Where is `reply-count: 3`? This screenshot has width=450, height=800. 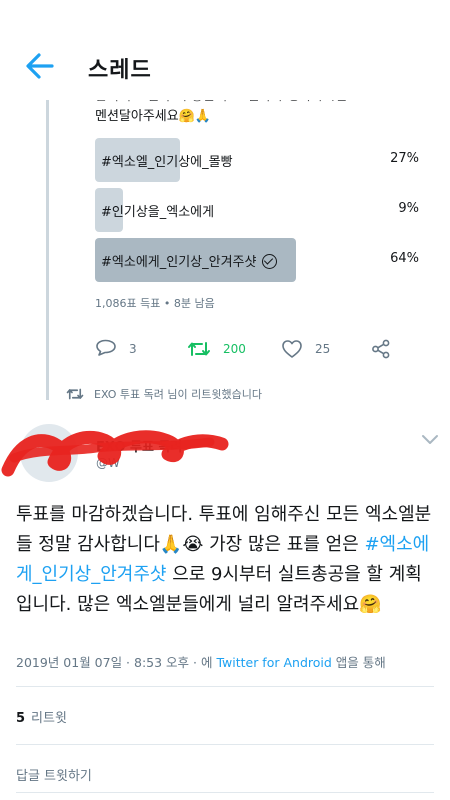
reply-count: 3 is located at coordinates (133, 349).